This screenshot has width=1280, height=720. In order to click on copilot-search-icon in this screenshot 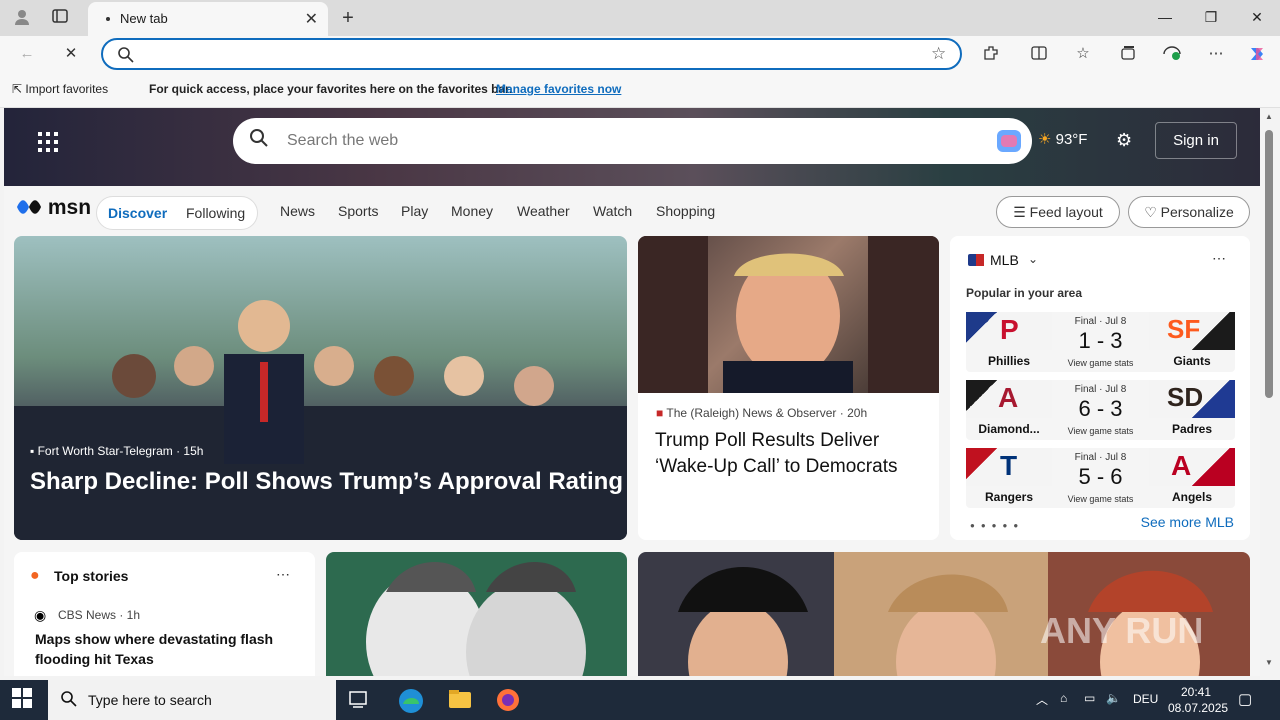, I will do `click(1009, 143)`.